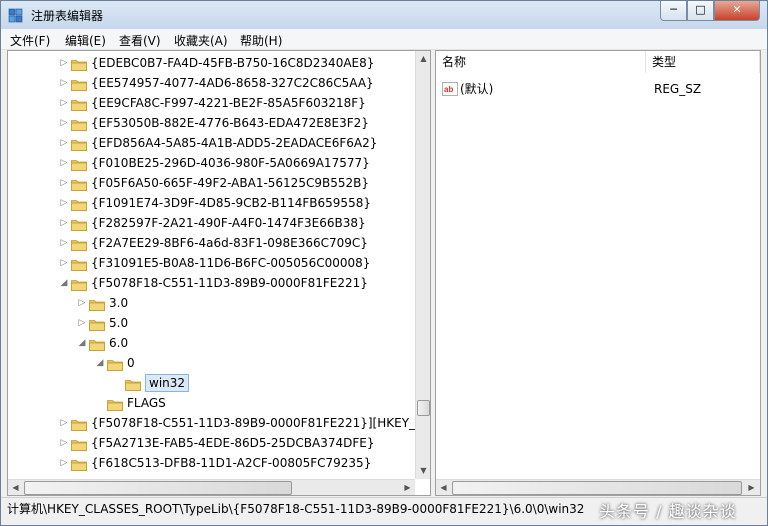  What do you see at coordinates (228, 223) in the screenshot?
I see `tree-item-label: {F282597F-2A21-490F-A4F0-1474F3E66B38}` at bounding box center [228, 223].